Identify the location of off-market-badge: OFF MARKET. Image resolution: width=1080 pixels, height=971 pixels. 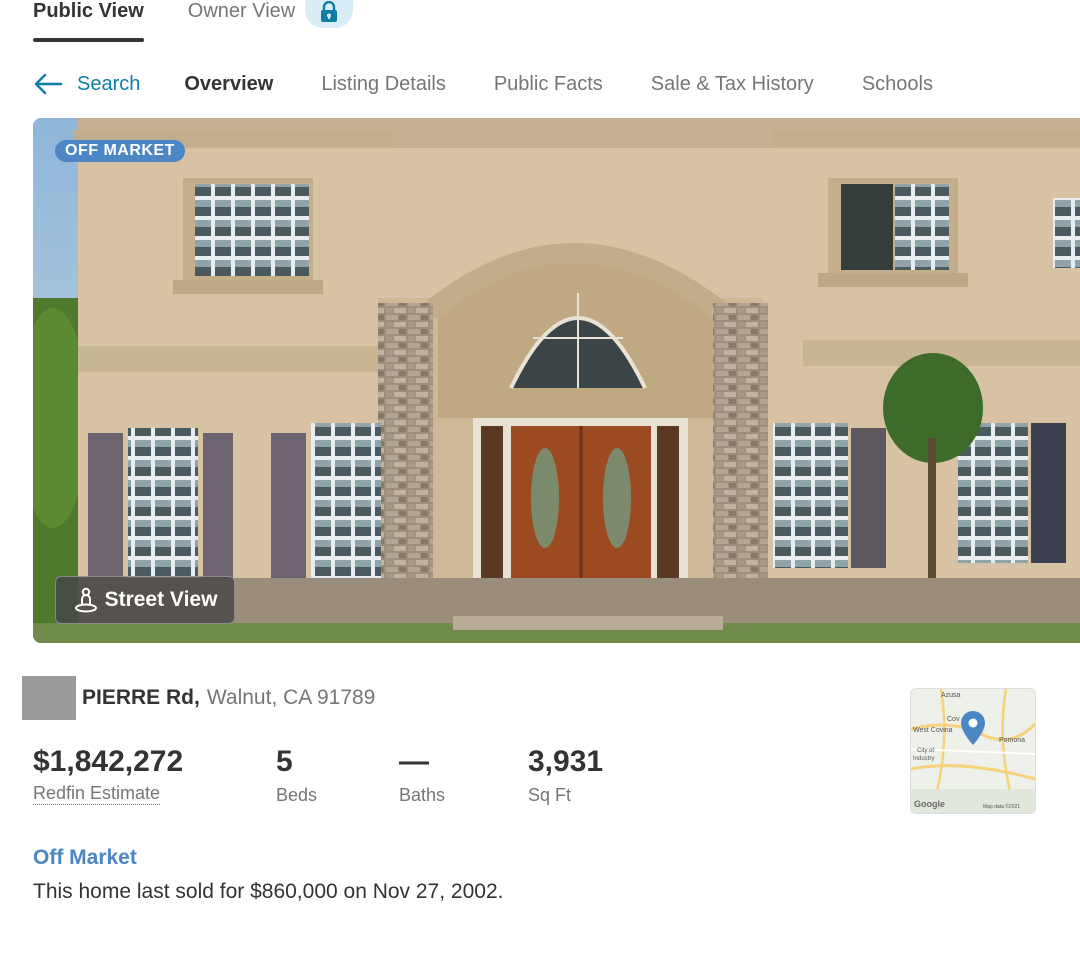
(120, 151).